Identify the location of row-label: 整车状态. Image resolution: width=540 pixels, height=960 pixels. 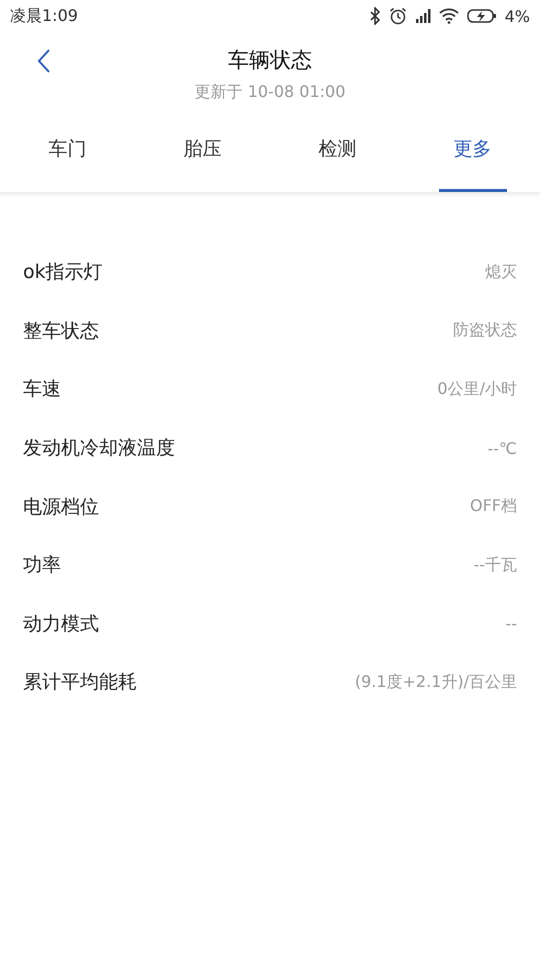
(61, 331).